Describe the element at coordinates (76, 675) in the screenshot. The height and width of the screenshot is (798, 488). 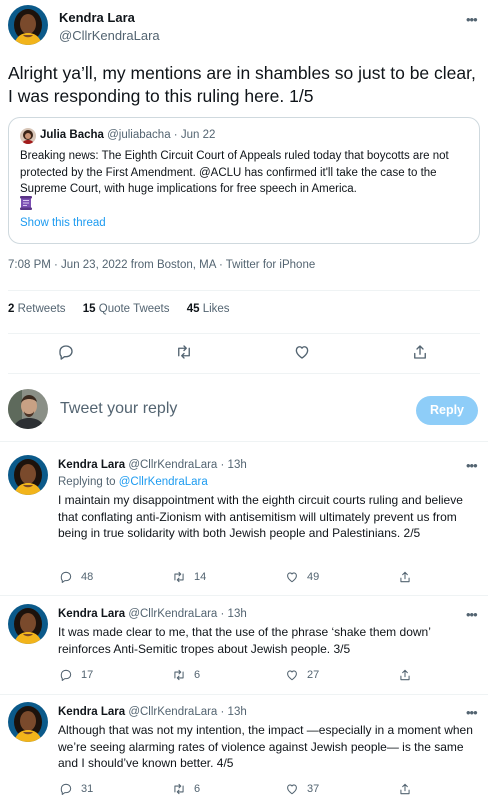
I see `reply-action: 17` at that location.